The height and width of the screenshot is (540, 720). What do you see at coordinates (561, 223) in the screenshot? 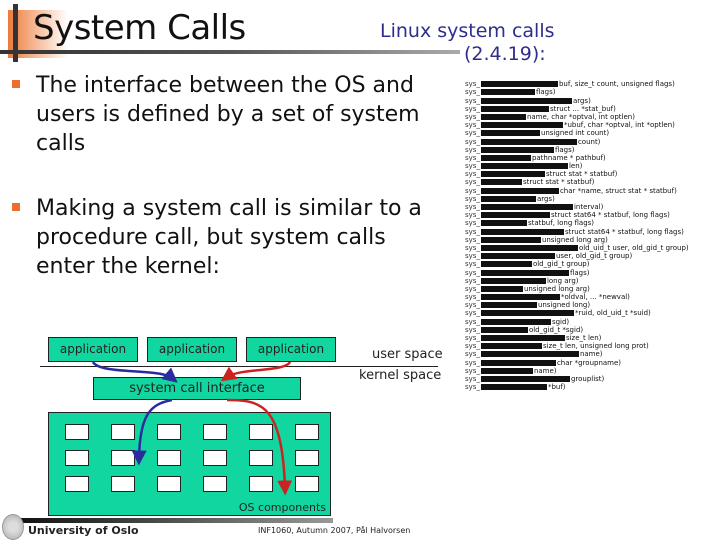
I see `syscall-args: statbuf, long flags)` at bounding box center [561, 223].